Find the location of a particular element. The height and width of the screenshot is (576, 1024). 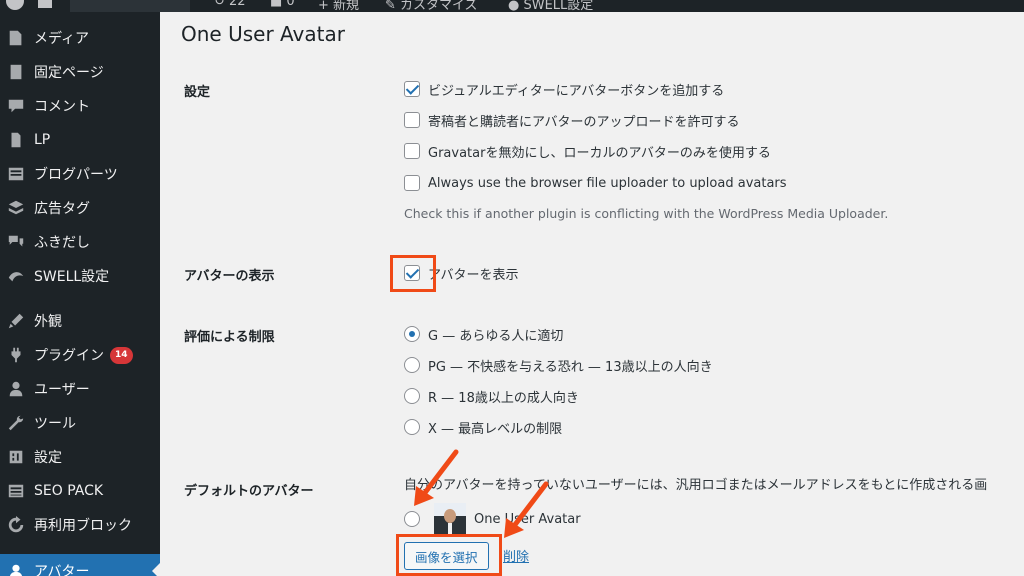

sidebar-item-label: SEO PACK is located at coordinates (69, 491).